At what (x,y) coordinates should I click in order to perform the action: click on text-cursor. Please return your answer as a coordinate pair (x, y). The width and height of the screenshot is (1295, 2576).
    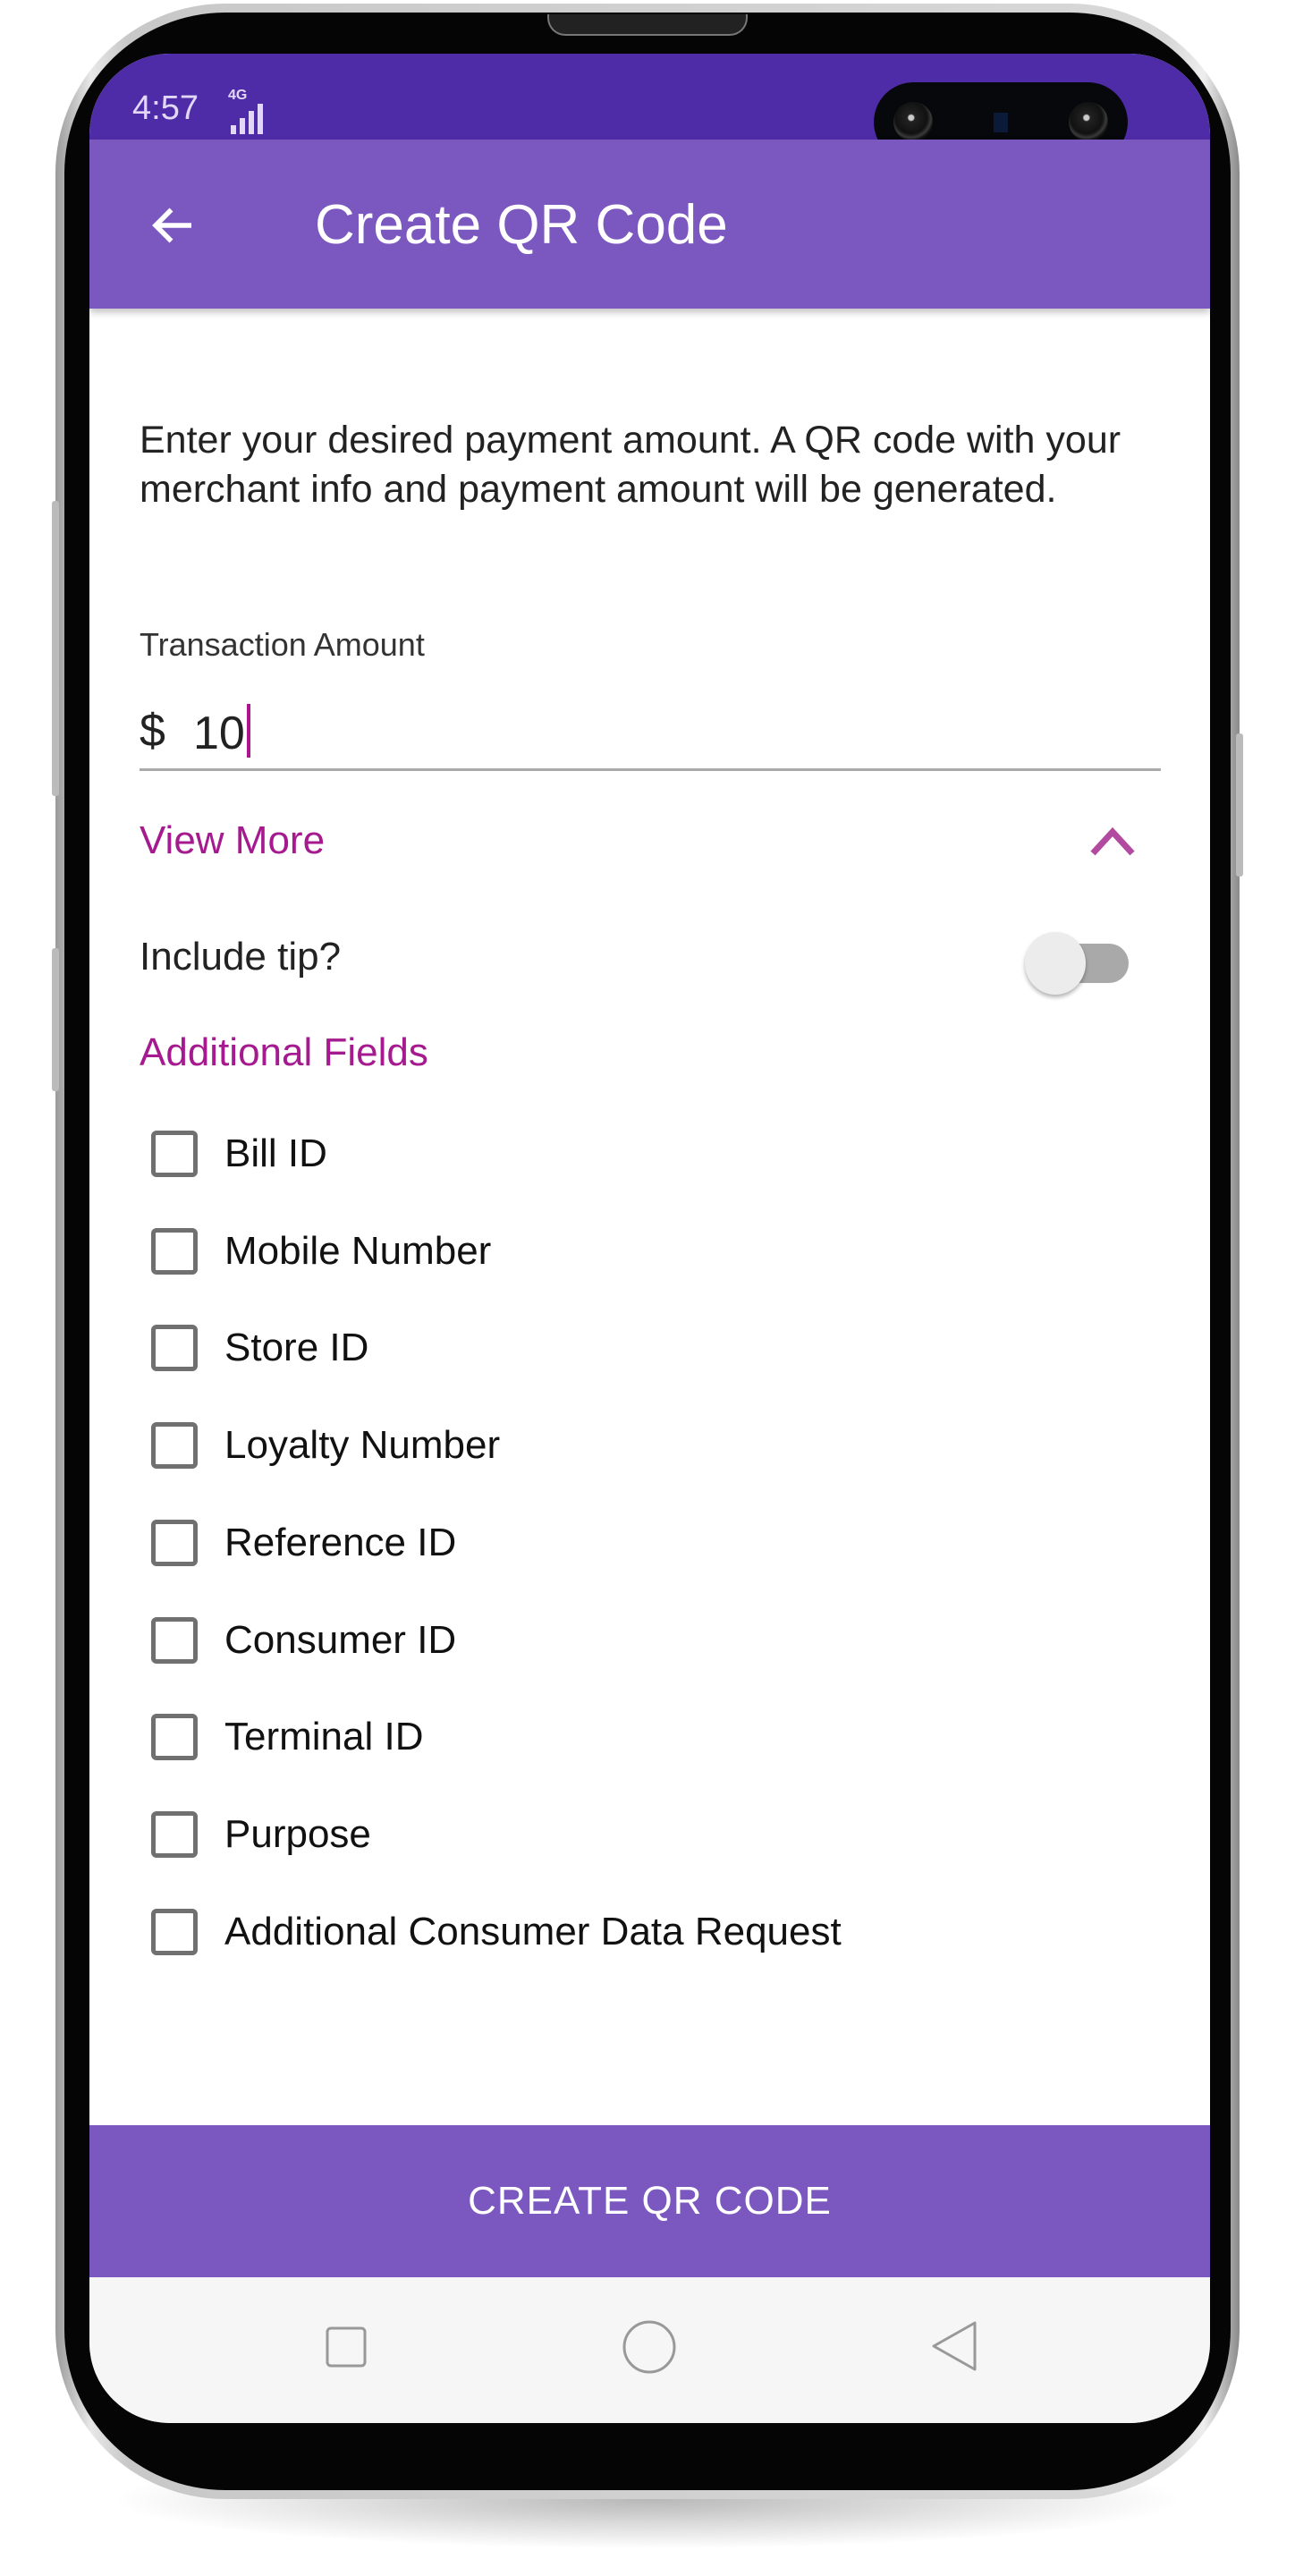
    Looking at the image, I should click on (248, 731).